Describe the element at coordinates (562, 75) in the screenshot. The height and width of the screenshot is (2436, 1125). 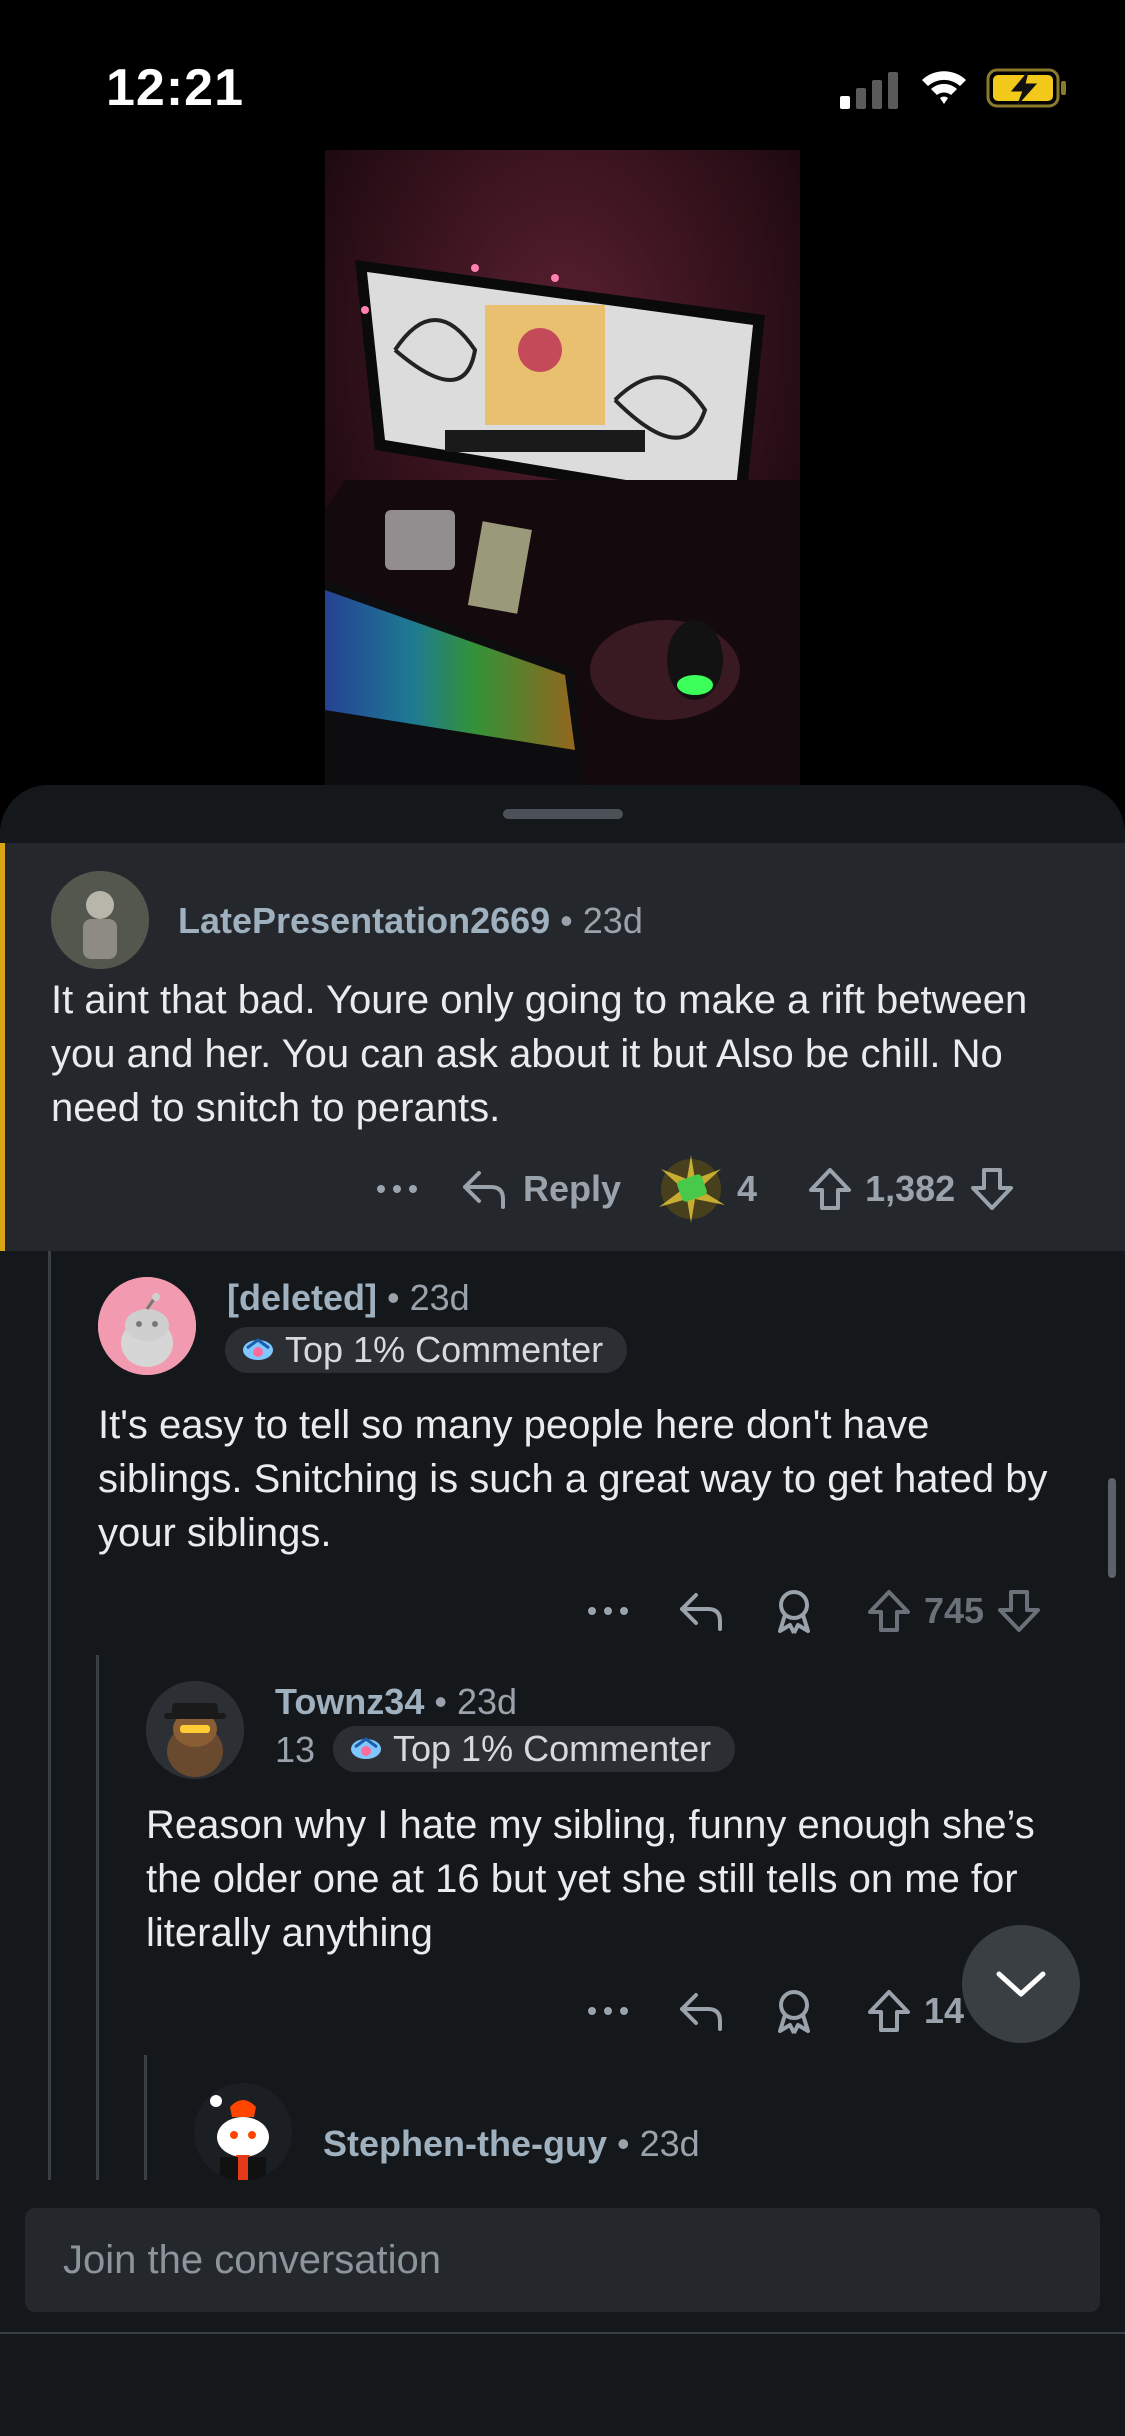
I see `status-bar: 12:21` at that location.